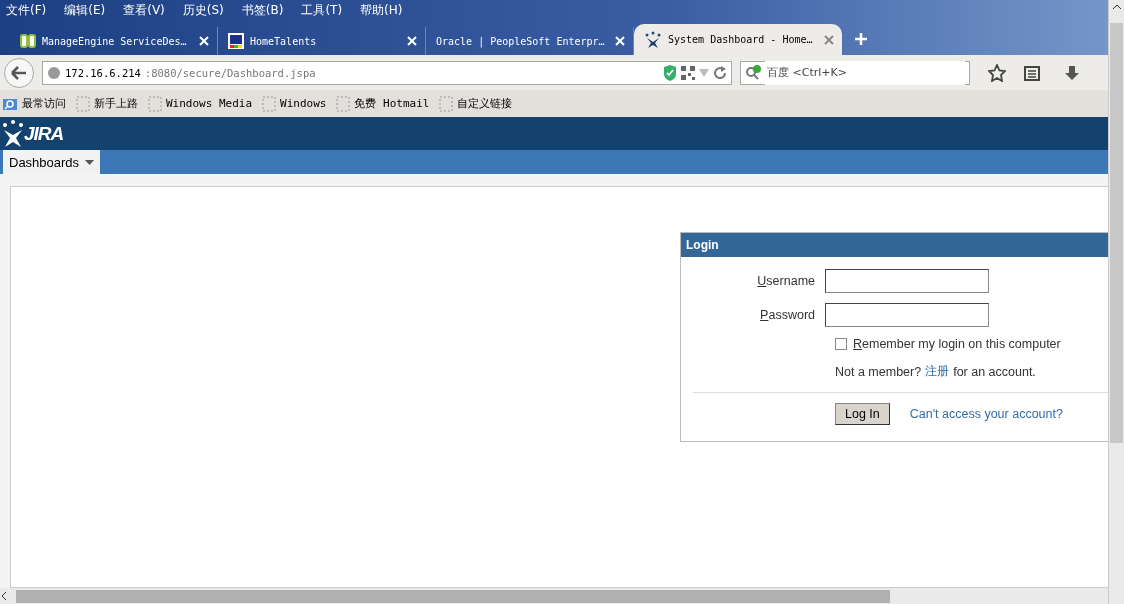 The height and width of the screenshot is (604, 1124). Describe the element at coordinates (294, 103) in the screenshot. I see `bookmark-link: Windows` at that location.